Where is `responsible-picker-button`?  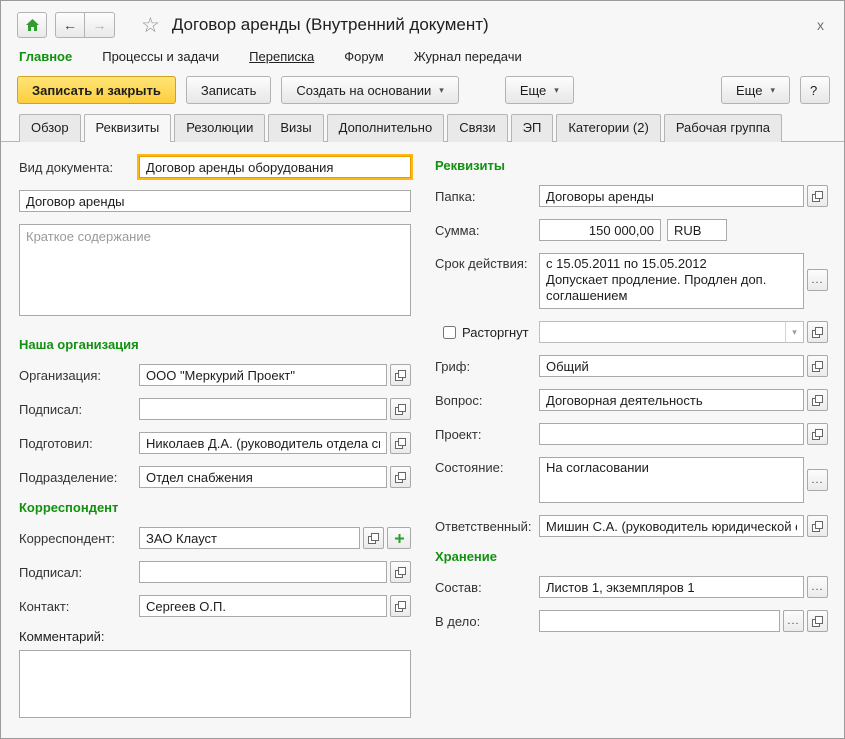 responsible-picker-button is located at coordinates (817, 526).